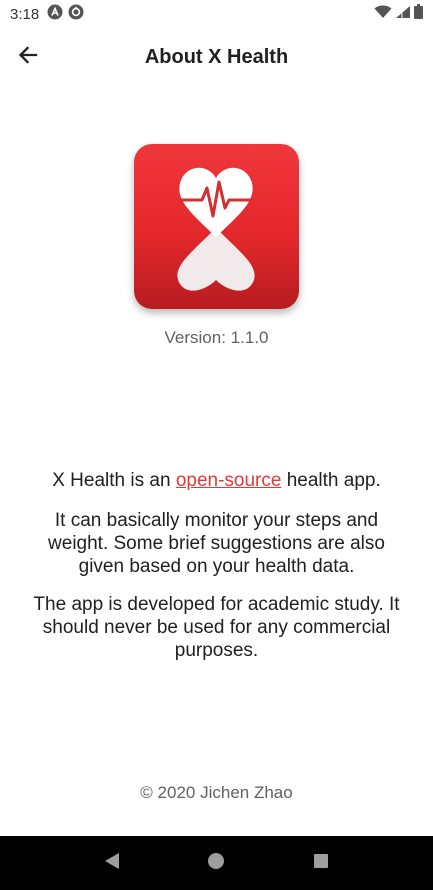  I want to click on app-bar: About X Health, so click(216, 57).